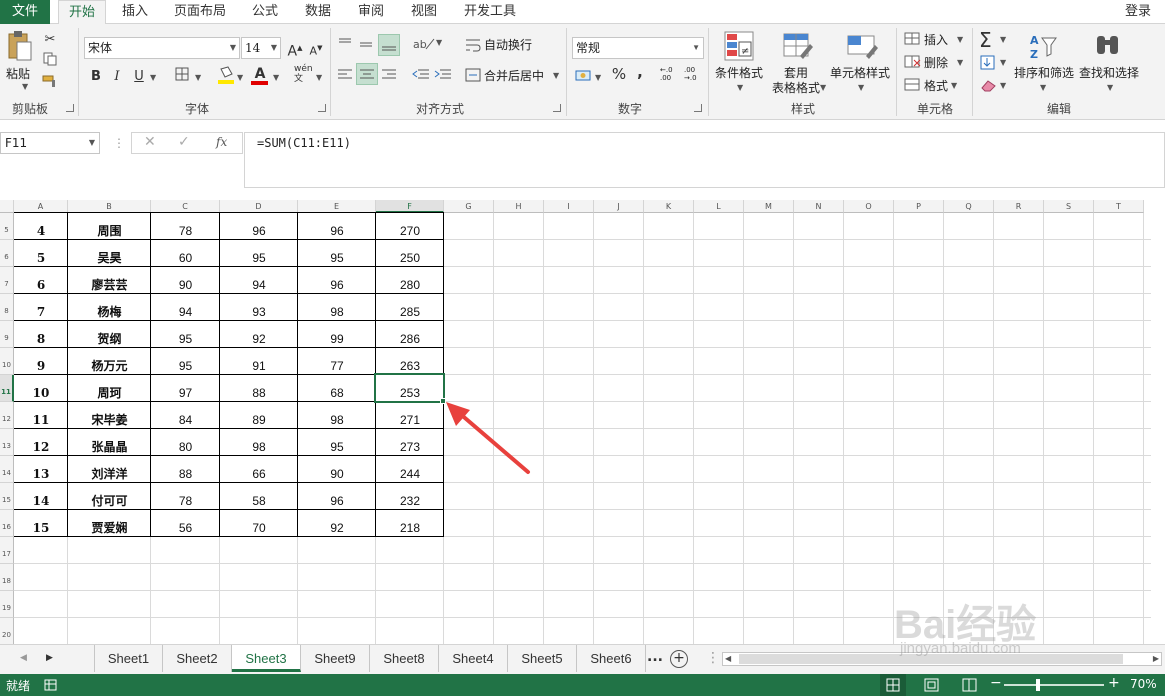 This screenshot has width=1165, height=696. I want to click on orientation-dropdown-icon: ▼, so click(439, 42).